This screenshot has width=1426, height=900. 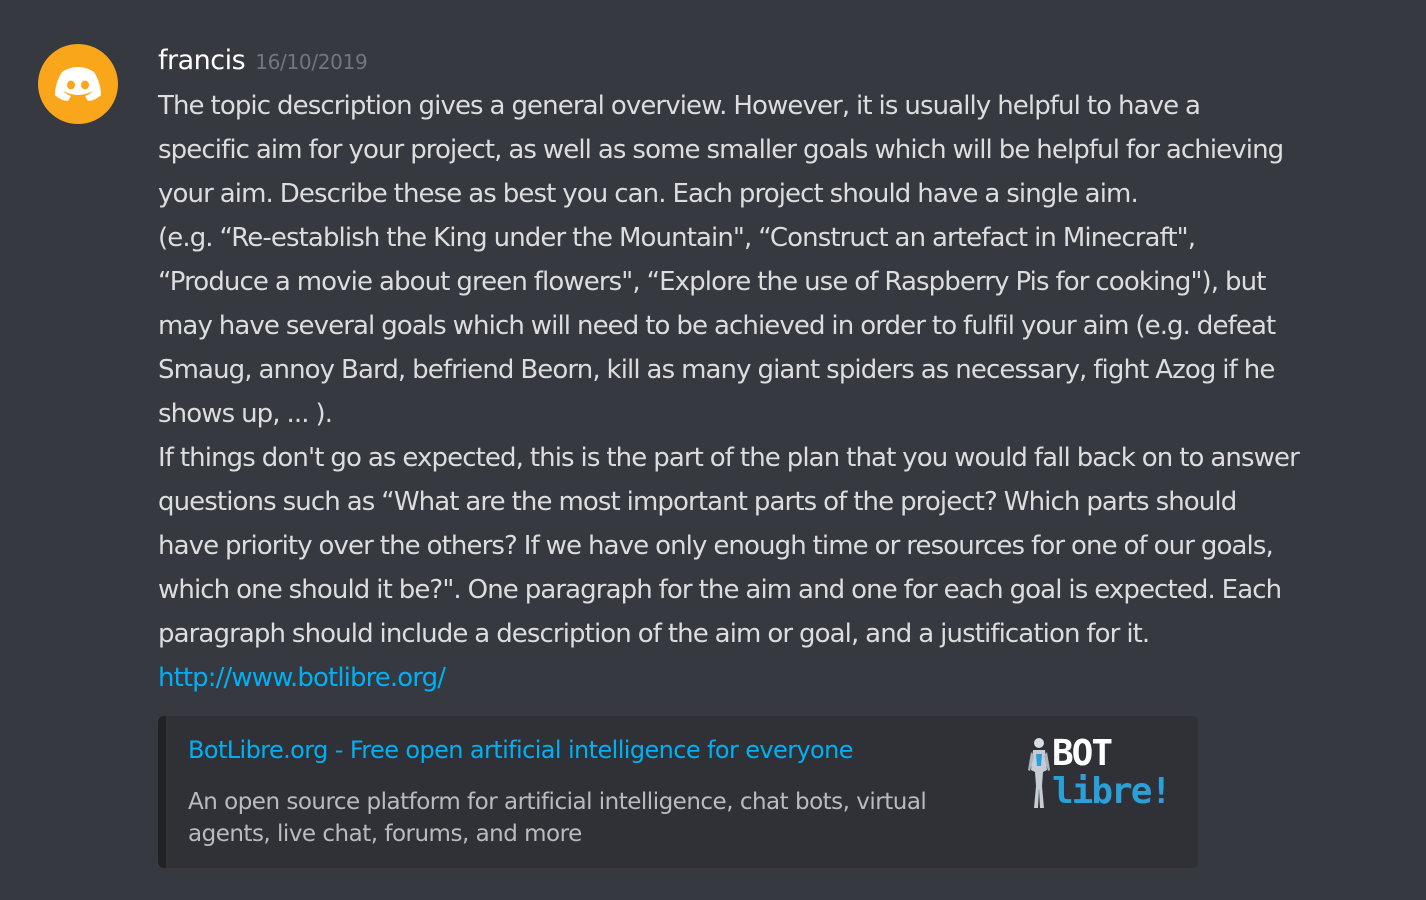 I want to click on user-avatar, so click(x=78, y=84).